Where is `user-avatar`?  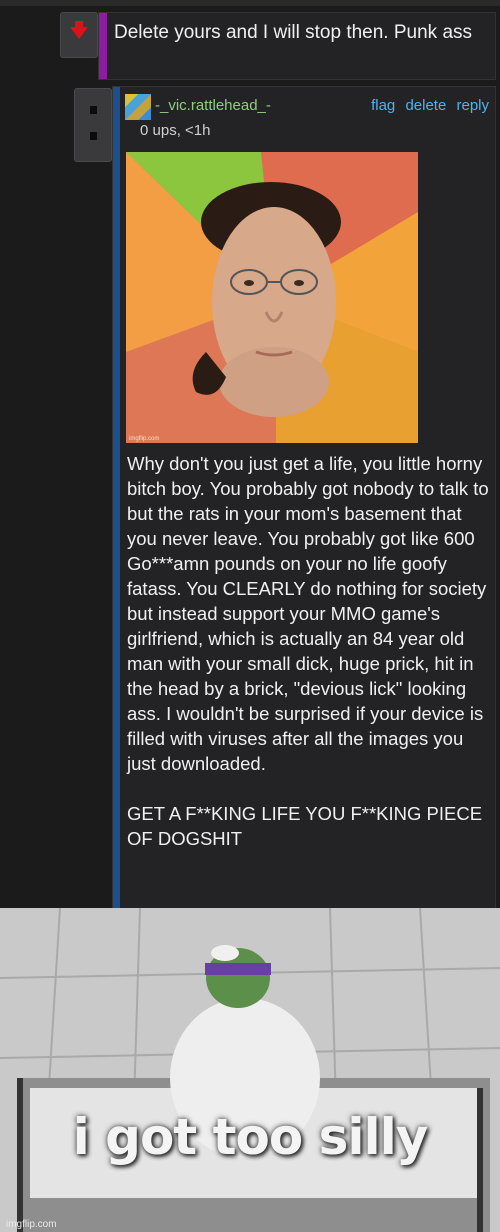
user-avatar is located at coordinates (138, 107).